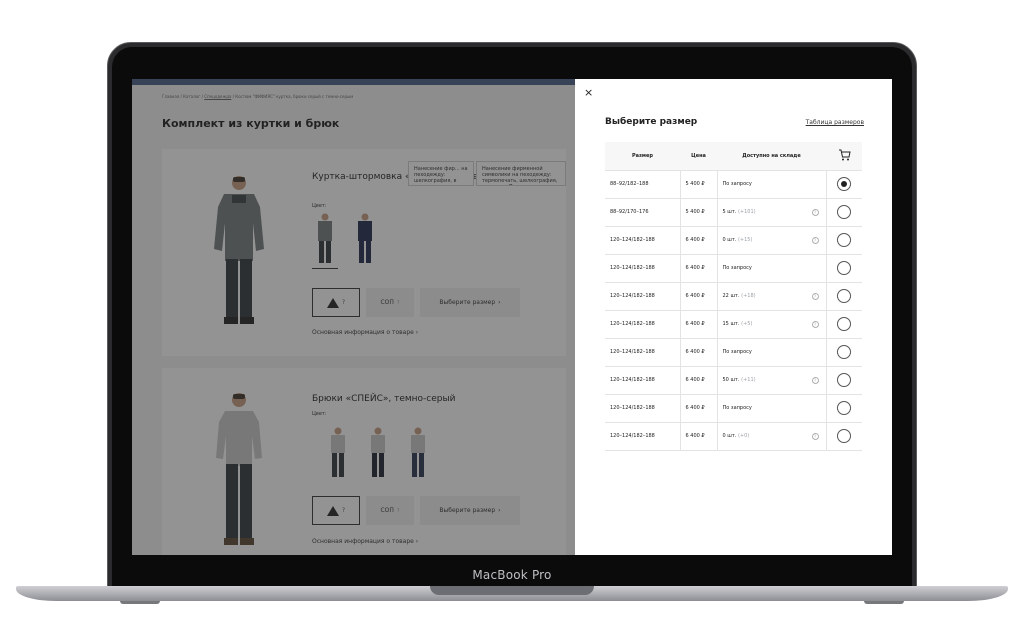 This screenshot has height=634, width=1024. I want to click on table-row: 88–92/170–176 5 400 ₽5 шт. (+101)?, so click(733, 212).